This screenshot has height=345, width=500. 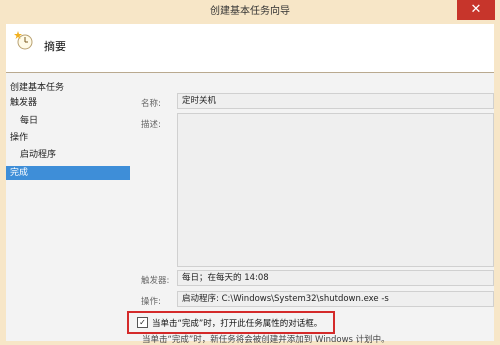 I want to click on name-field: 定时关机, so click(x=335, y=101).